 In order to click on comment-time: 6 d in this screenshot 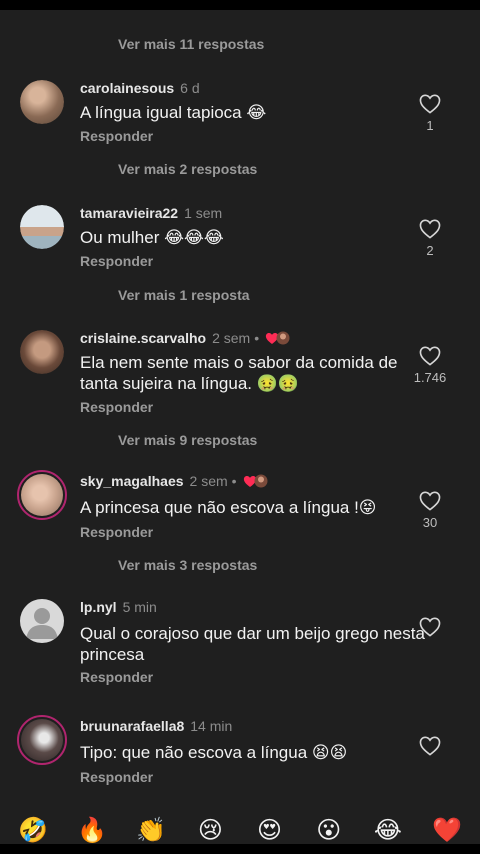, I will do `click(190, 88)`.